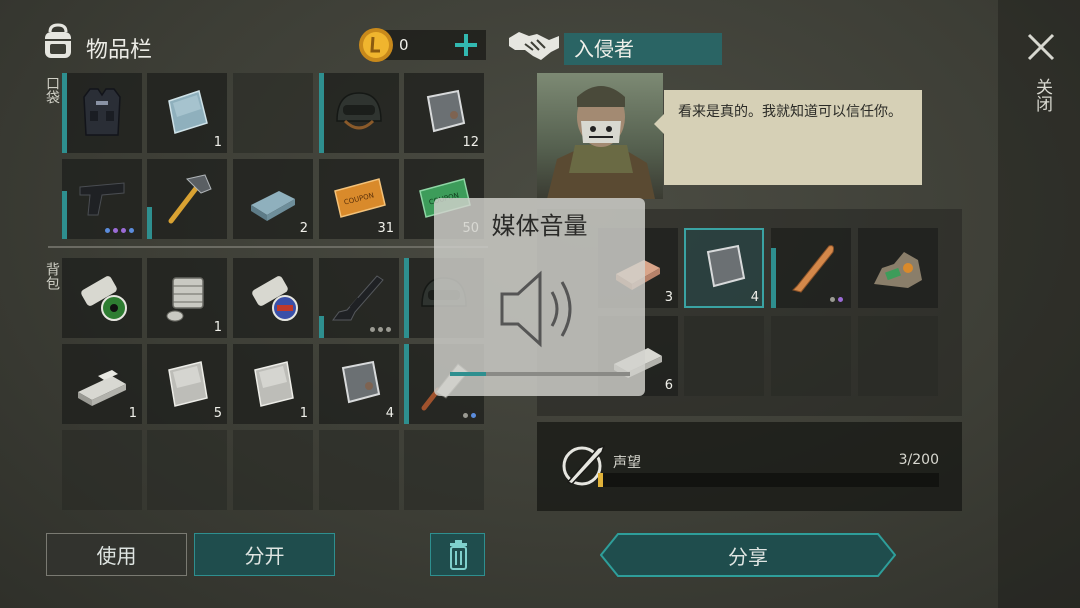 This screenshot has width=1080, height=608. I want to click on close-icon, so click(1041, 47).